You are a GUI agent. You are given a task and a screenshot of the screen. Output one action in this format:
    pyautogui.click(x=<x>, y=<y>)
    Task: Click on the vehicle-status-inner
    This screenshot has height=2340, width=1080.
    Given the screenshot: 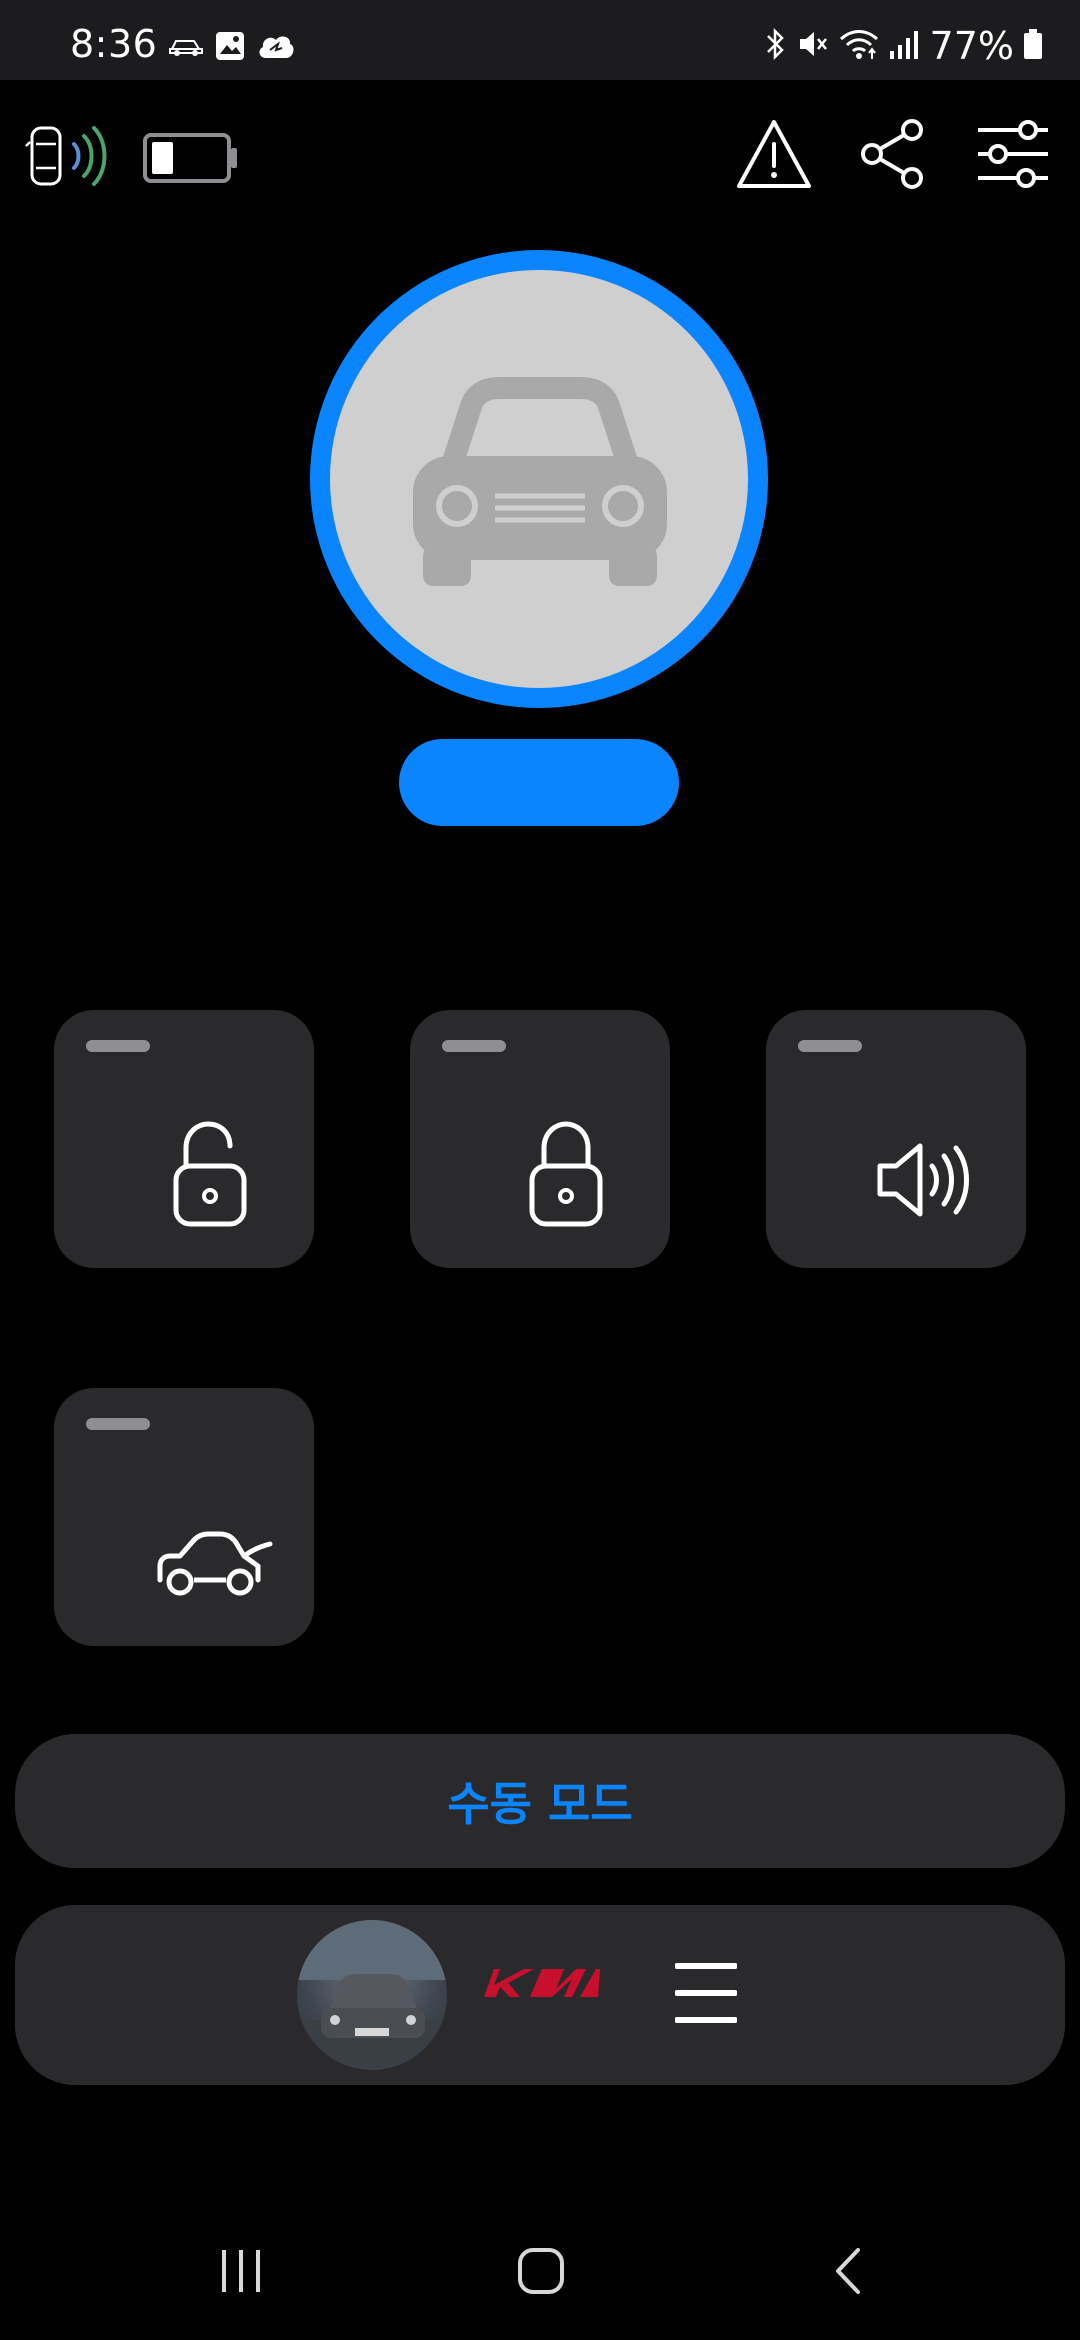 What is the action you would take?
    pyautogui.click(x=539, y=479)
    